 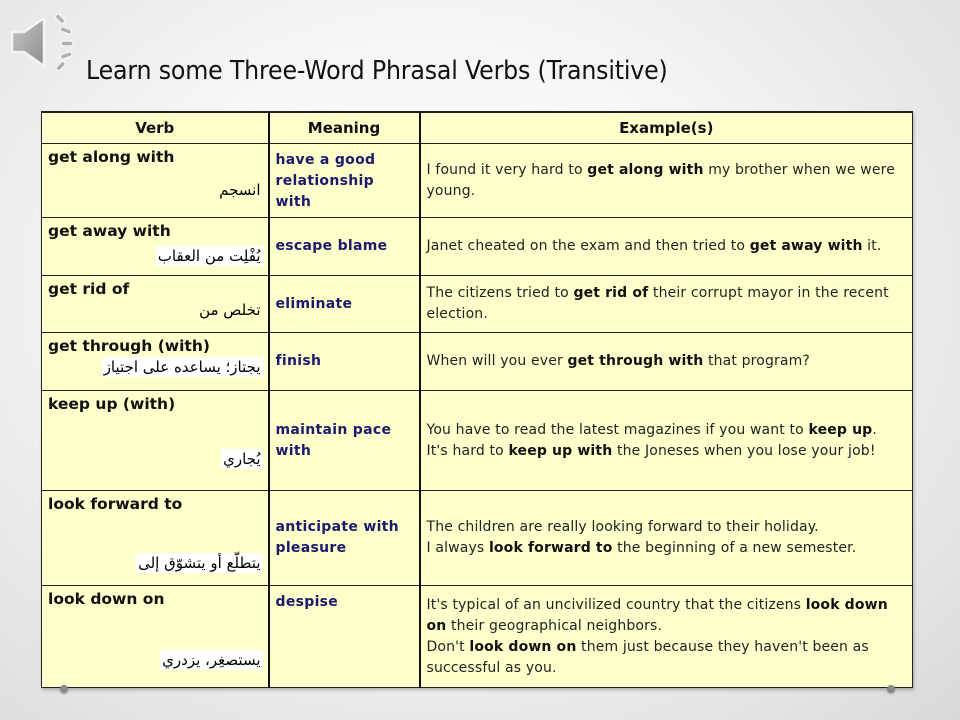 I want to click on arabic-translation: يتطلّع أو يتشوّق إلى, so click(x=199, y=563).